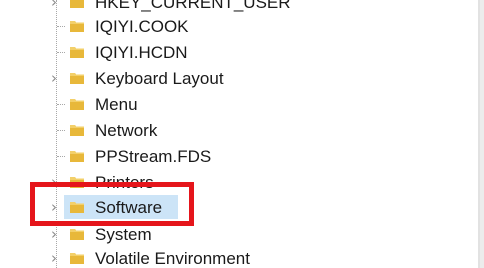 The image size is (484, 268). Describe the element at coordinates (141, 52) in the screenshot. I see `tree-item-label: IQIYI.HCDN` at that location.